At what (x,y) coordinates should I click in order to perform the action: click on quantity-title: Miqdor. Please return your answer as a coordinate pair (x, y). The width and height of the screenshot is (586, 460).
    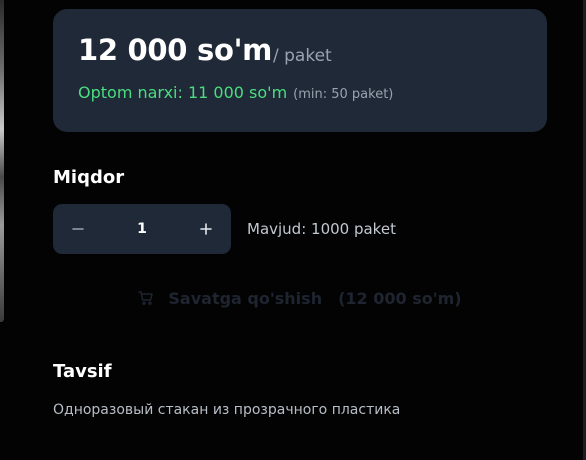
    Looking at the image, I should click on (89, 177).